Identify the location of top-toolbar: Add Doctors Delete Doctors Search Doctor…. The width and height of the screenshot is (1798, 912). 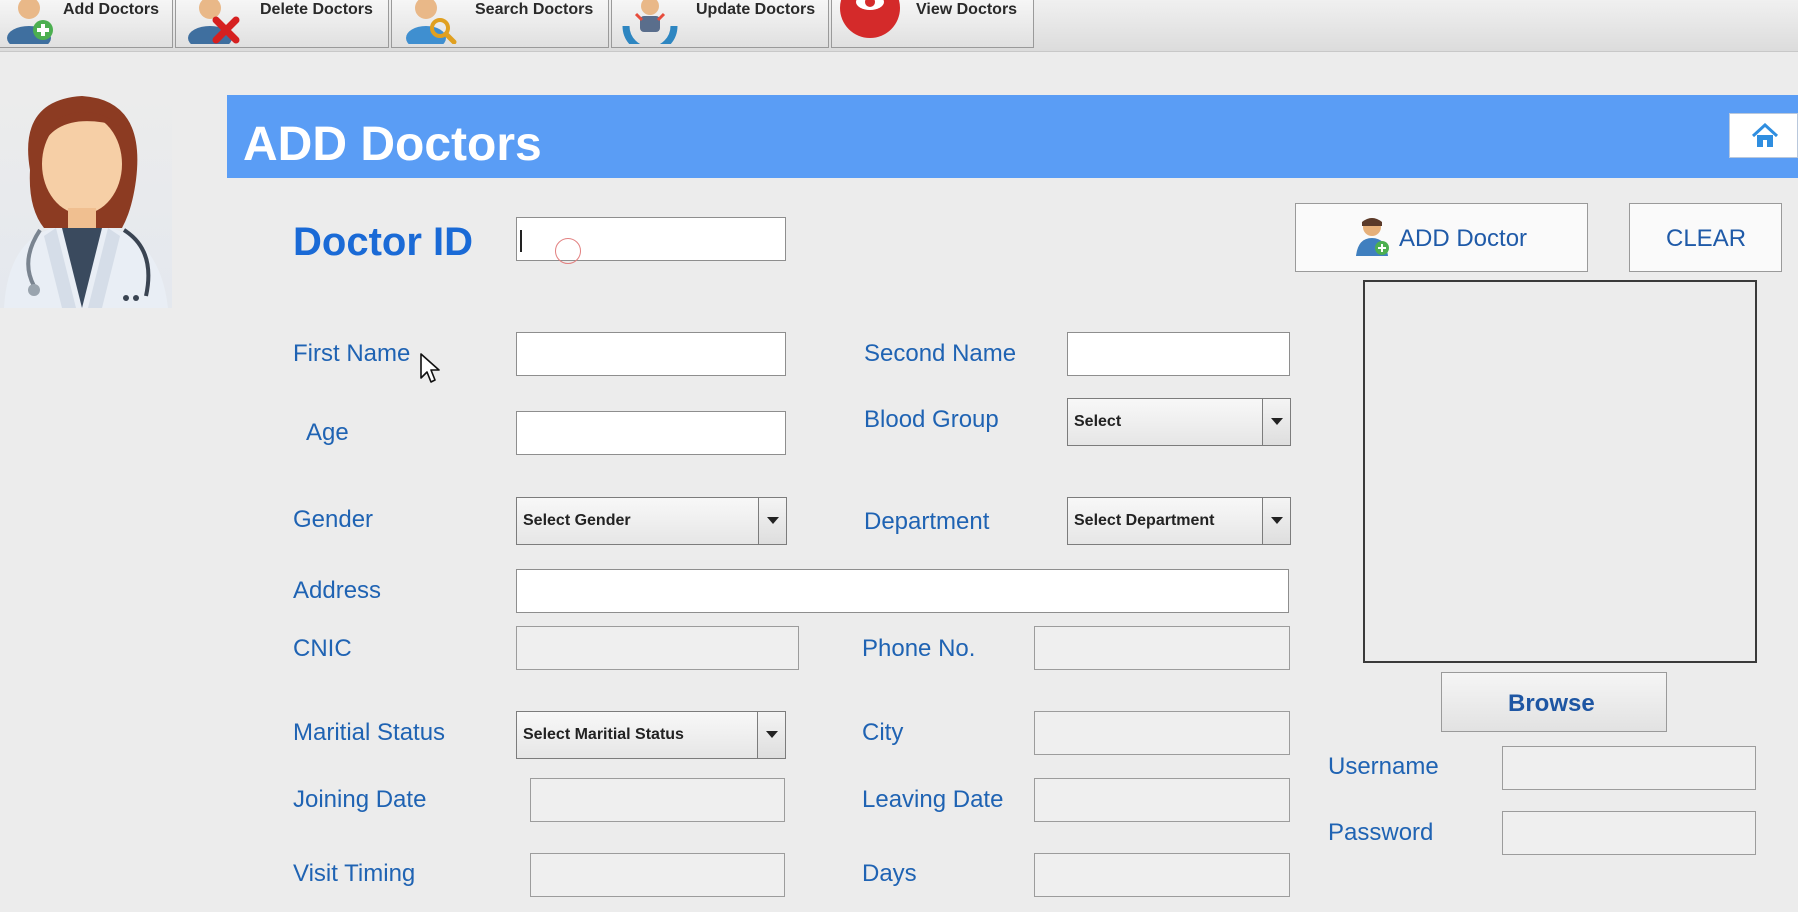
(899, 26).